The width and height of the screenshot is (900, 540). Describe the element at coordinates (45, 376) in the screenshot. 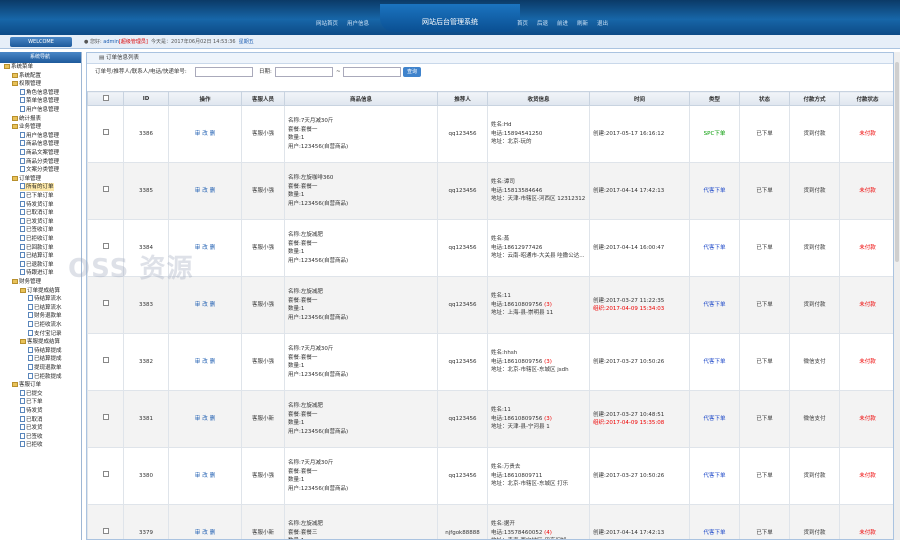

I see `sidebar-item: 已拒款提成` at that location.